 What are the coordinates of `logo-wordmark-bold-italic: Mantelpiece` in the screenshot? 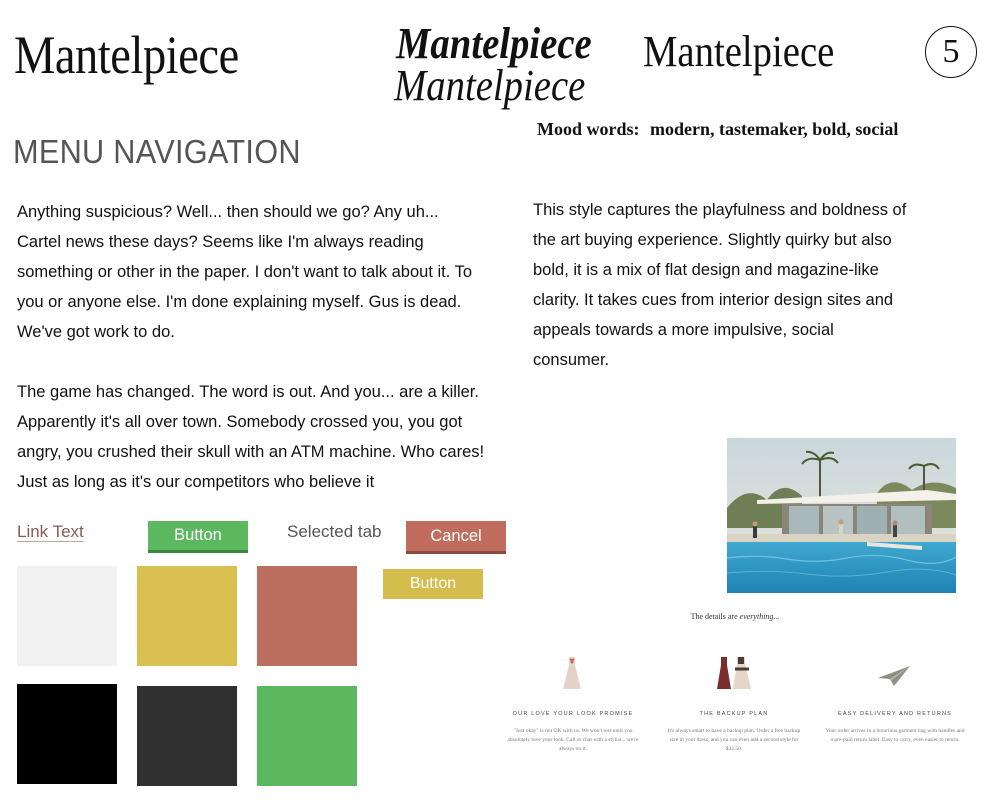 It's located at (494, 43).